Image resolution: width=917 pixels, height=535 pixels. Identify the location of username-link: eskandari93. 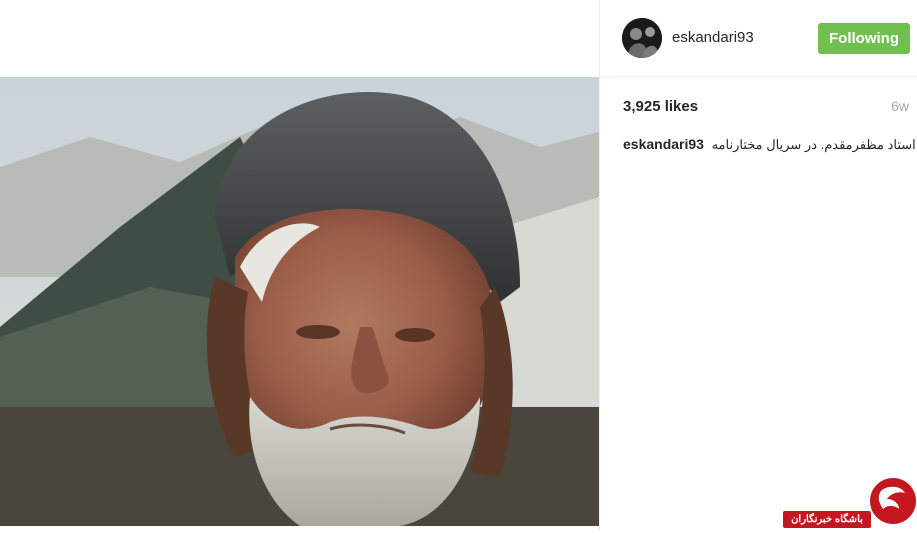
(713, 37).